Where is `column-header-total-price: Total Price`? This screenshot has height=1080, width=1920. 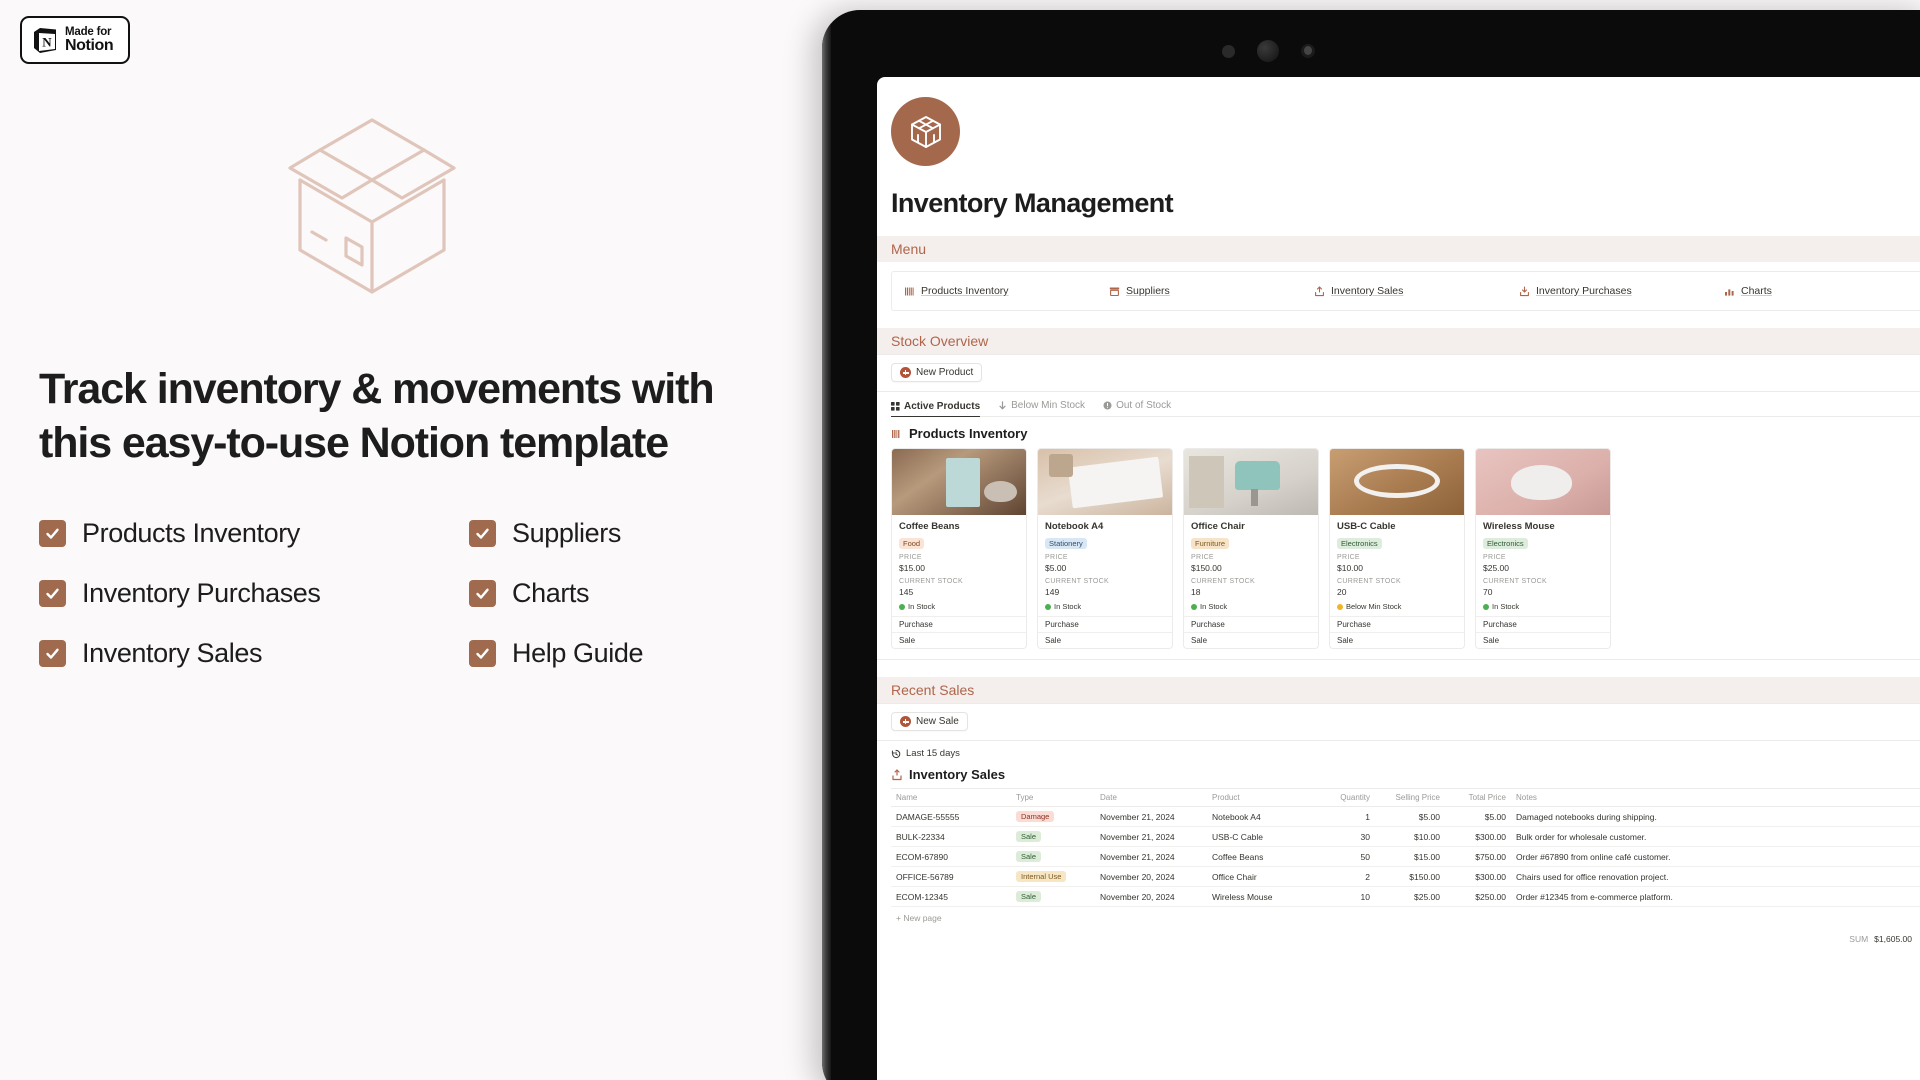
column-header-total-price: Total Price is located at coordinates (1478, 797).